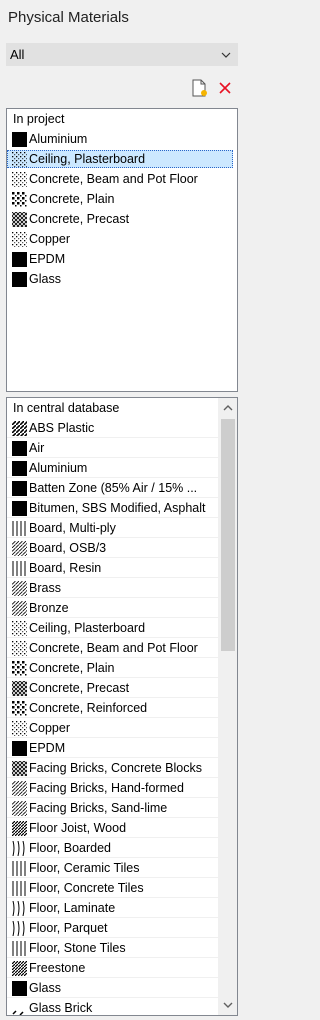  I want to click on page-title: Physical Materials, so click(68, 17).